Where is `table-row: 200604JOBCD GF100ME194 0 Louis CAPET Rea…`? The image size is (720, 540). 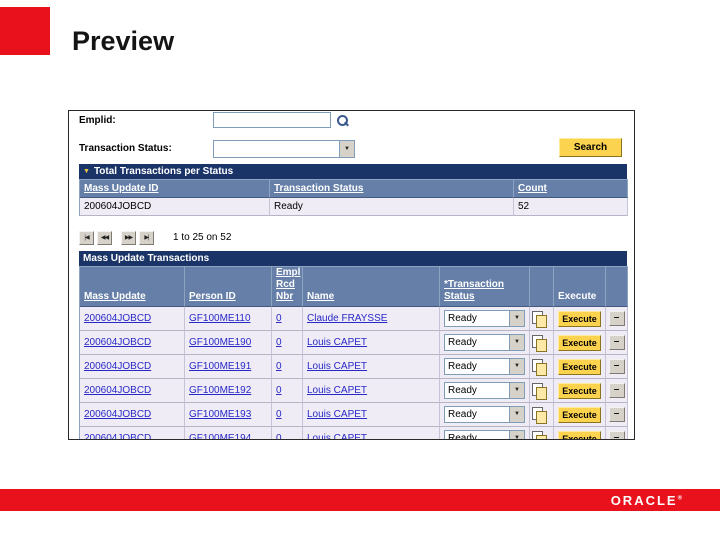 table-row: 200604JOBCD GF100ME194 0 Louis CAPET Rea… is located at coordinates (354, 433).